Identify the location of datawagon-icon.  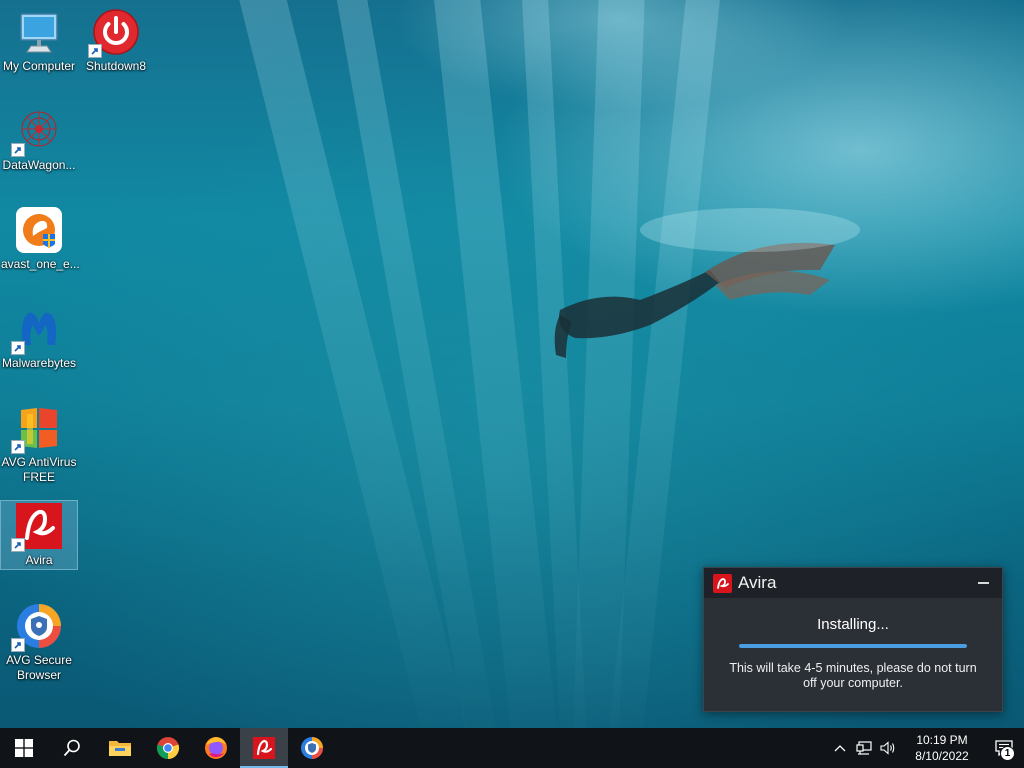
(37, 132).